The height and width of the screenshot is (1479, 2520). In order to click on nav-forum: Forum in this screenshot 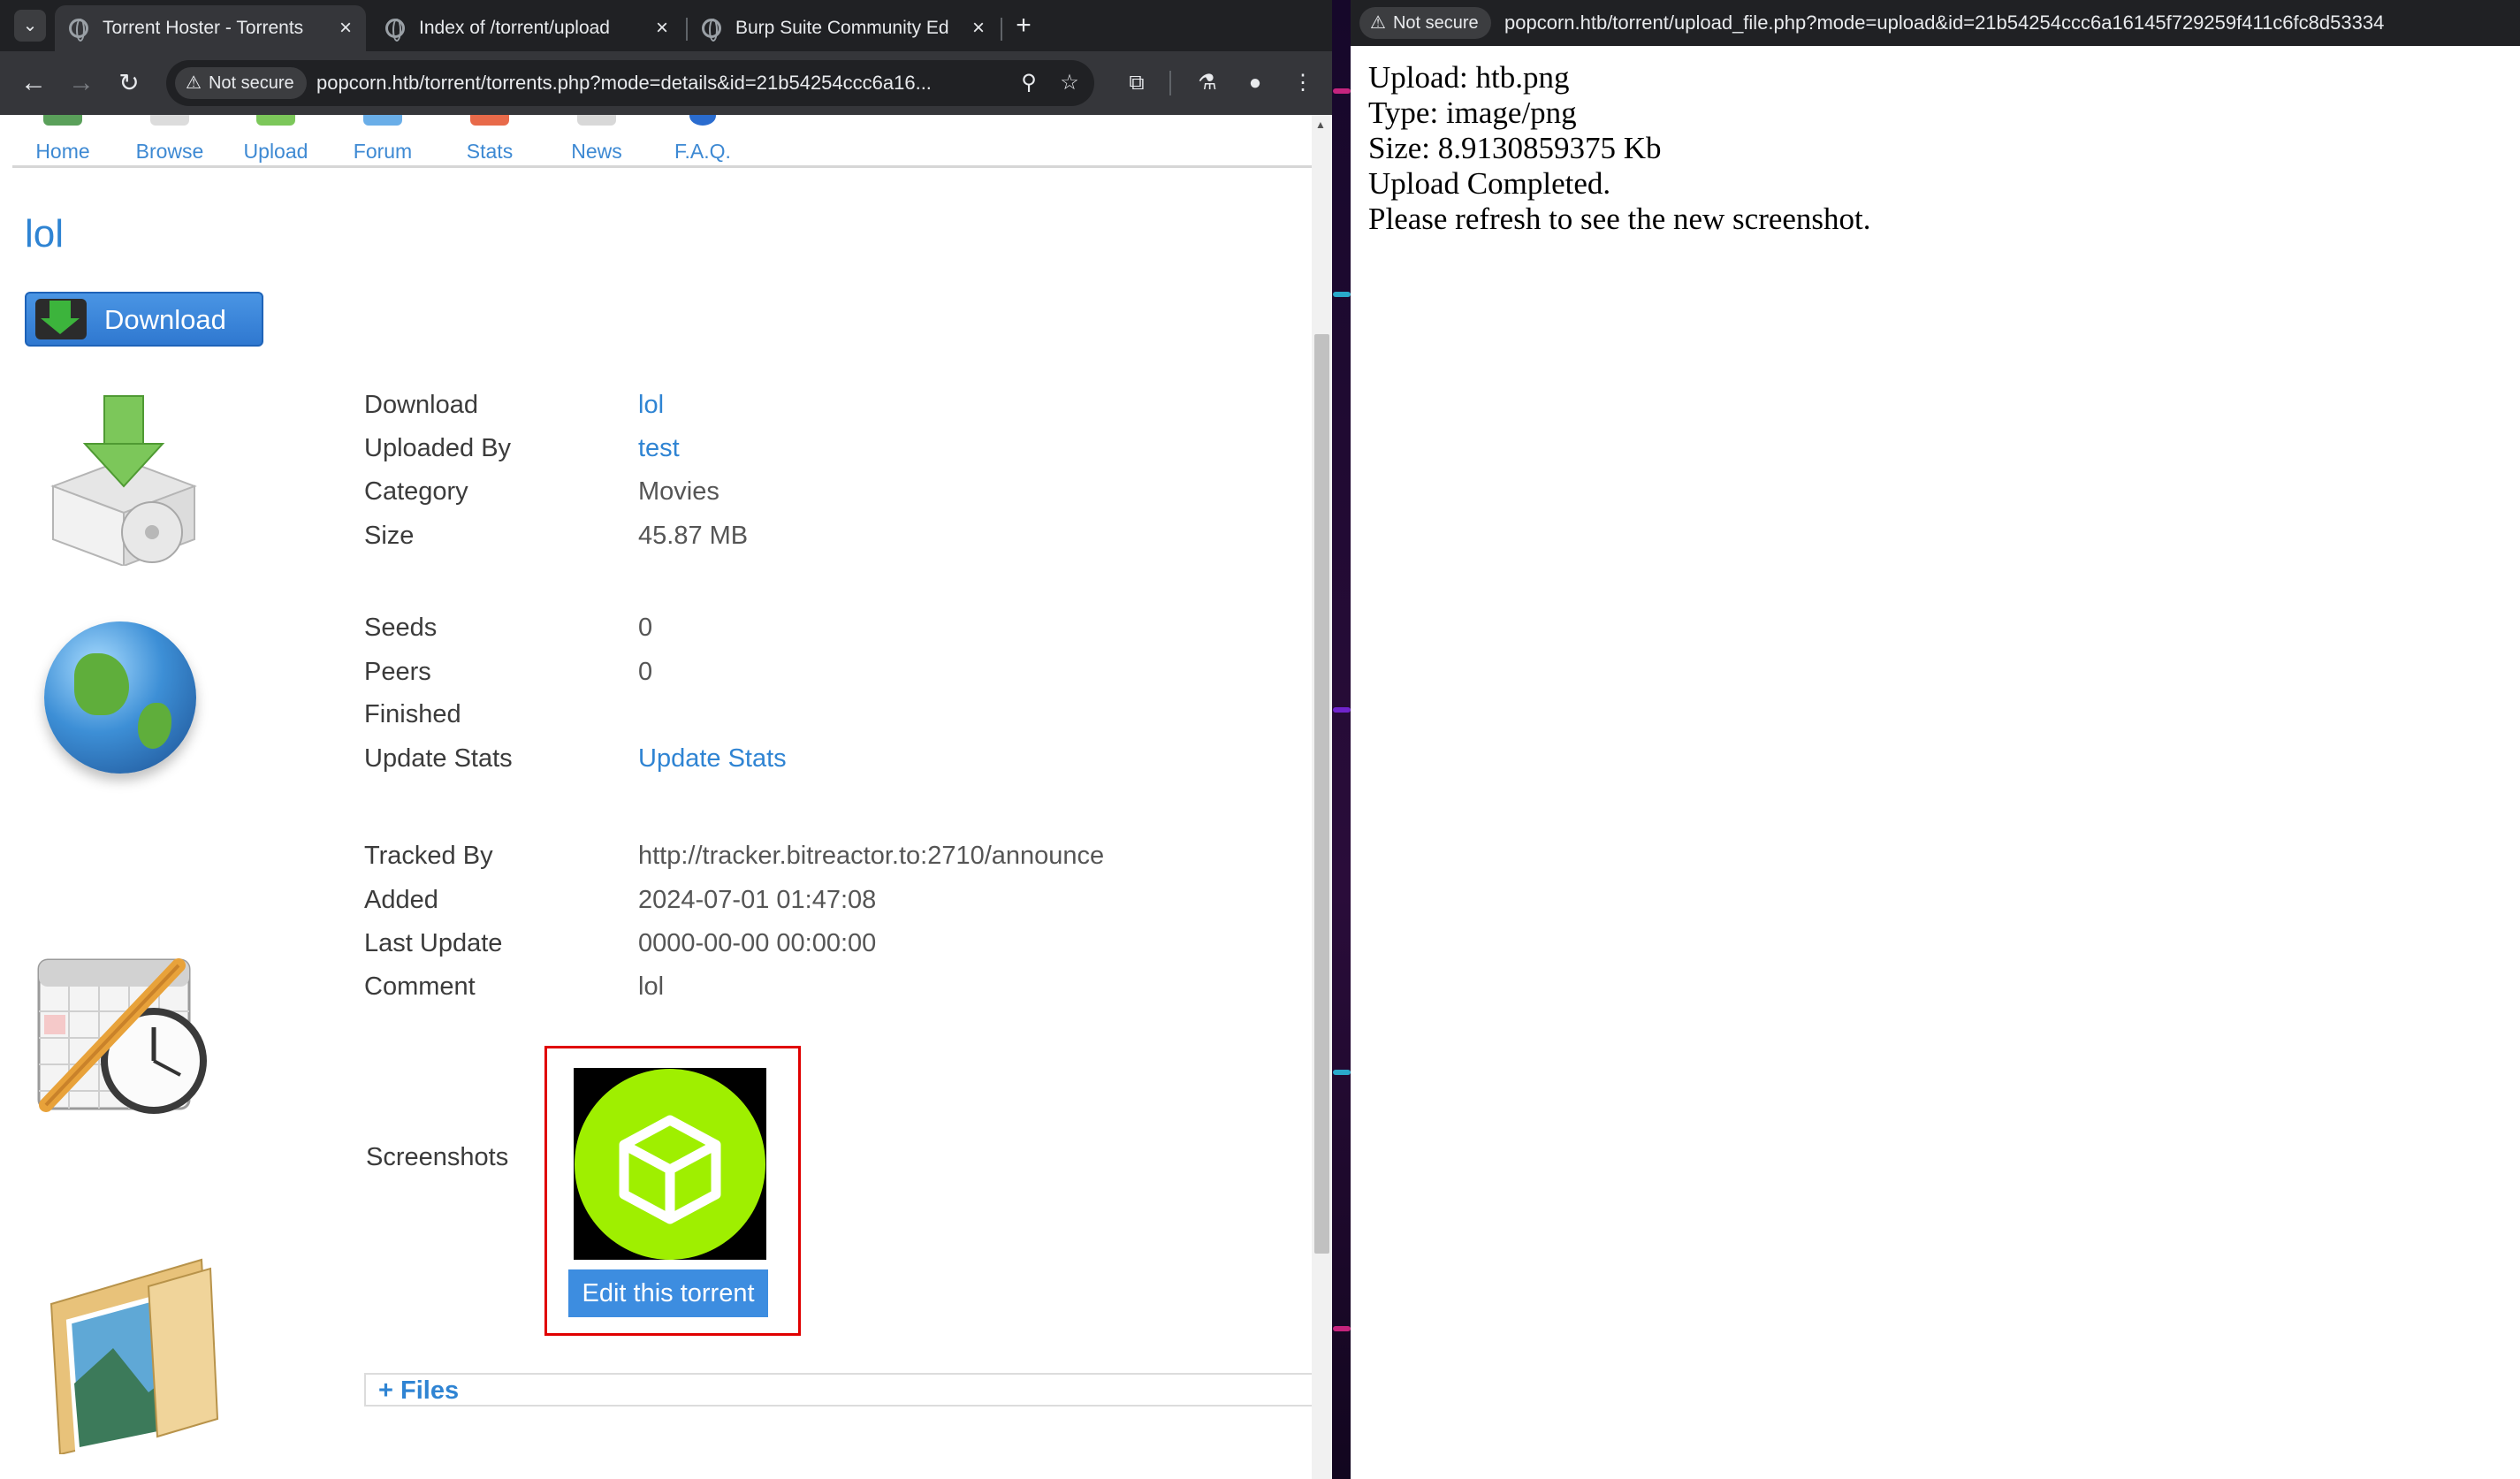, I will do `click(382, 139)`.